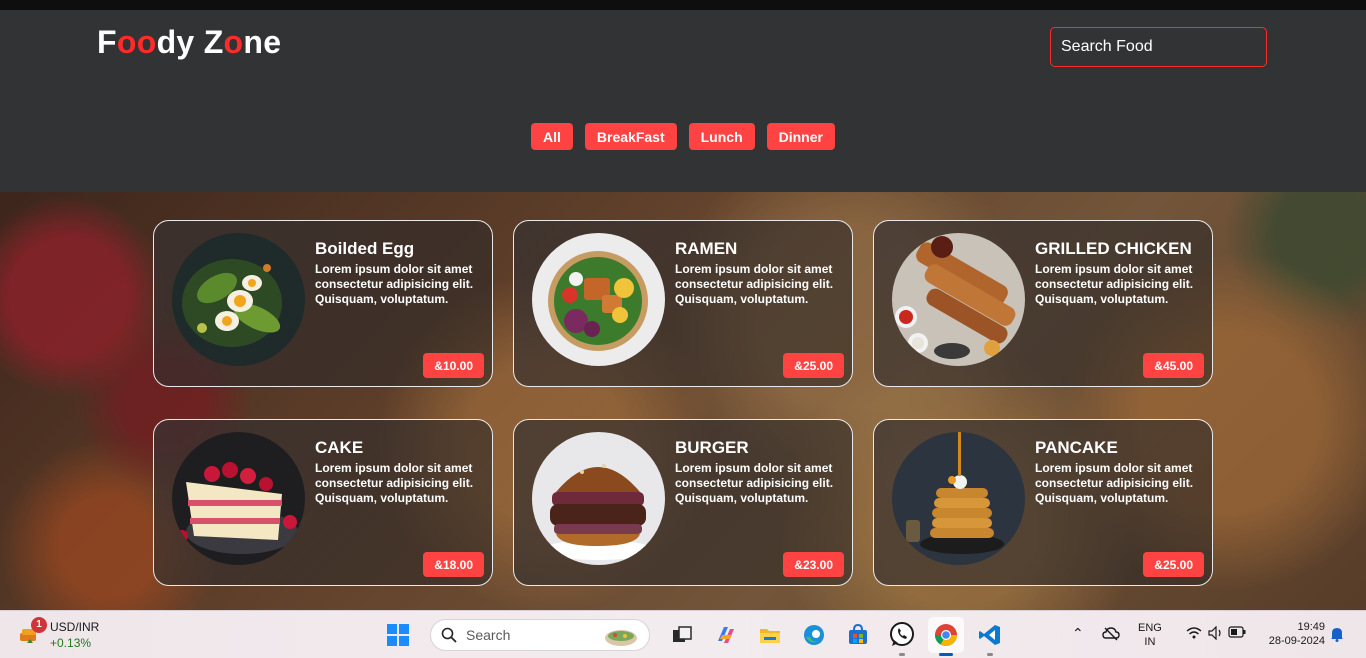 The width and height of the screenshot is (1366, 658). What do you see at coordinates (136, 42) in the screenshot?
I see `logo-part: oo` at bounding box center [136, 42].